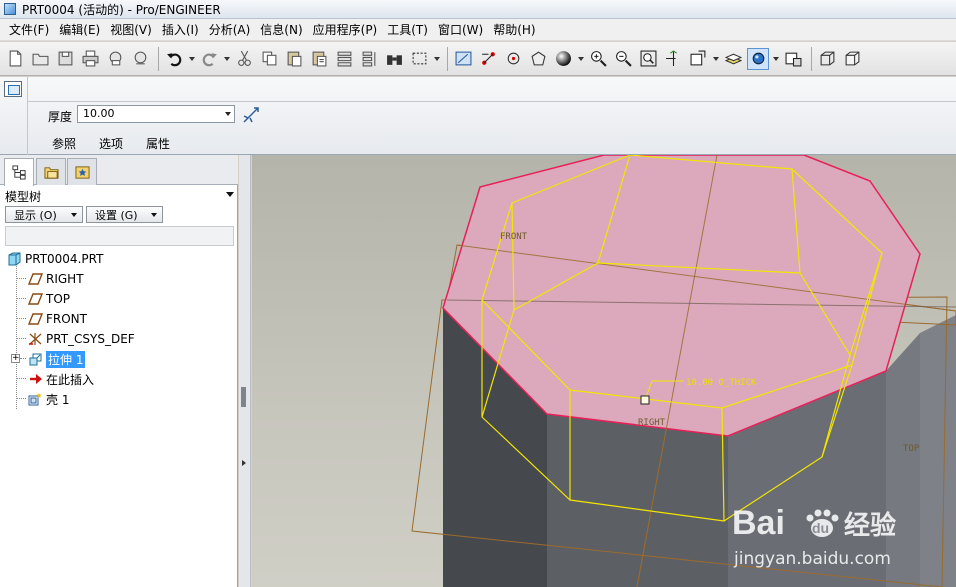  Describe the element at coordinates (245, 371) in the screenshot. I see `panel-splitter` at that location.